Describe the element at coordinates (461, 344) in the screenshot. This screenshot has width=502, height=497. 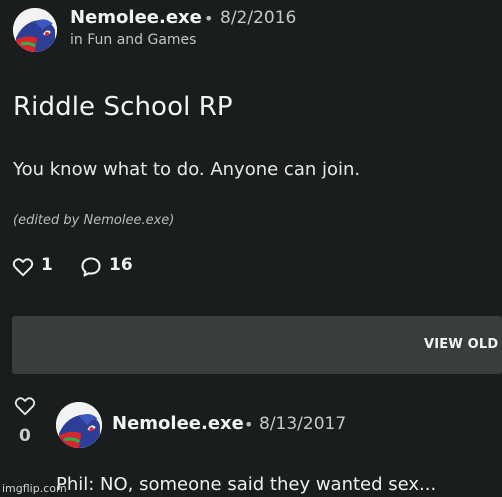
I see `view-older-label: VIEW OLD` at that location.